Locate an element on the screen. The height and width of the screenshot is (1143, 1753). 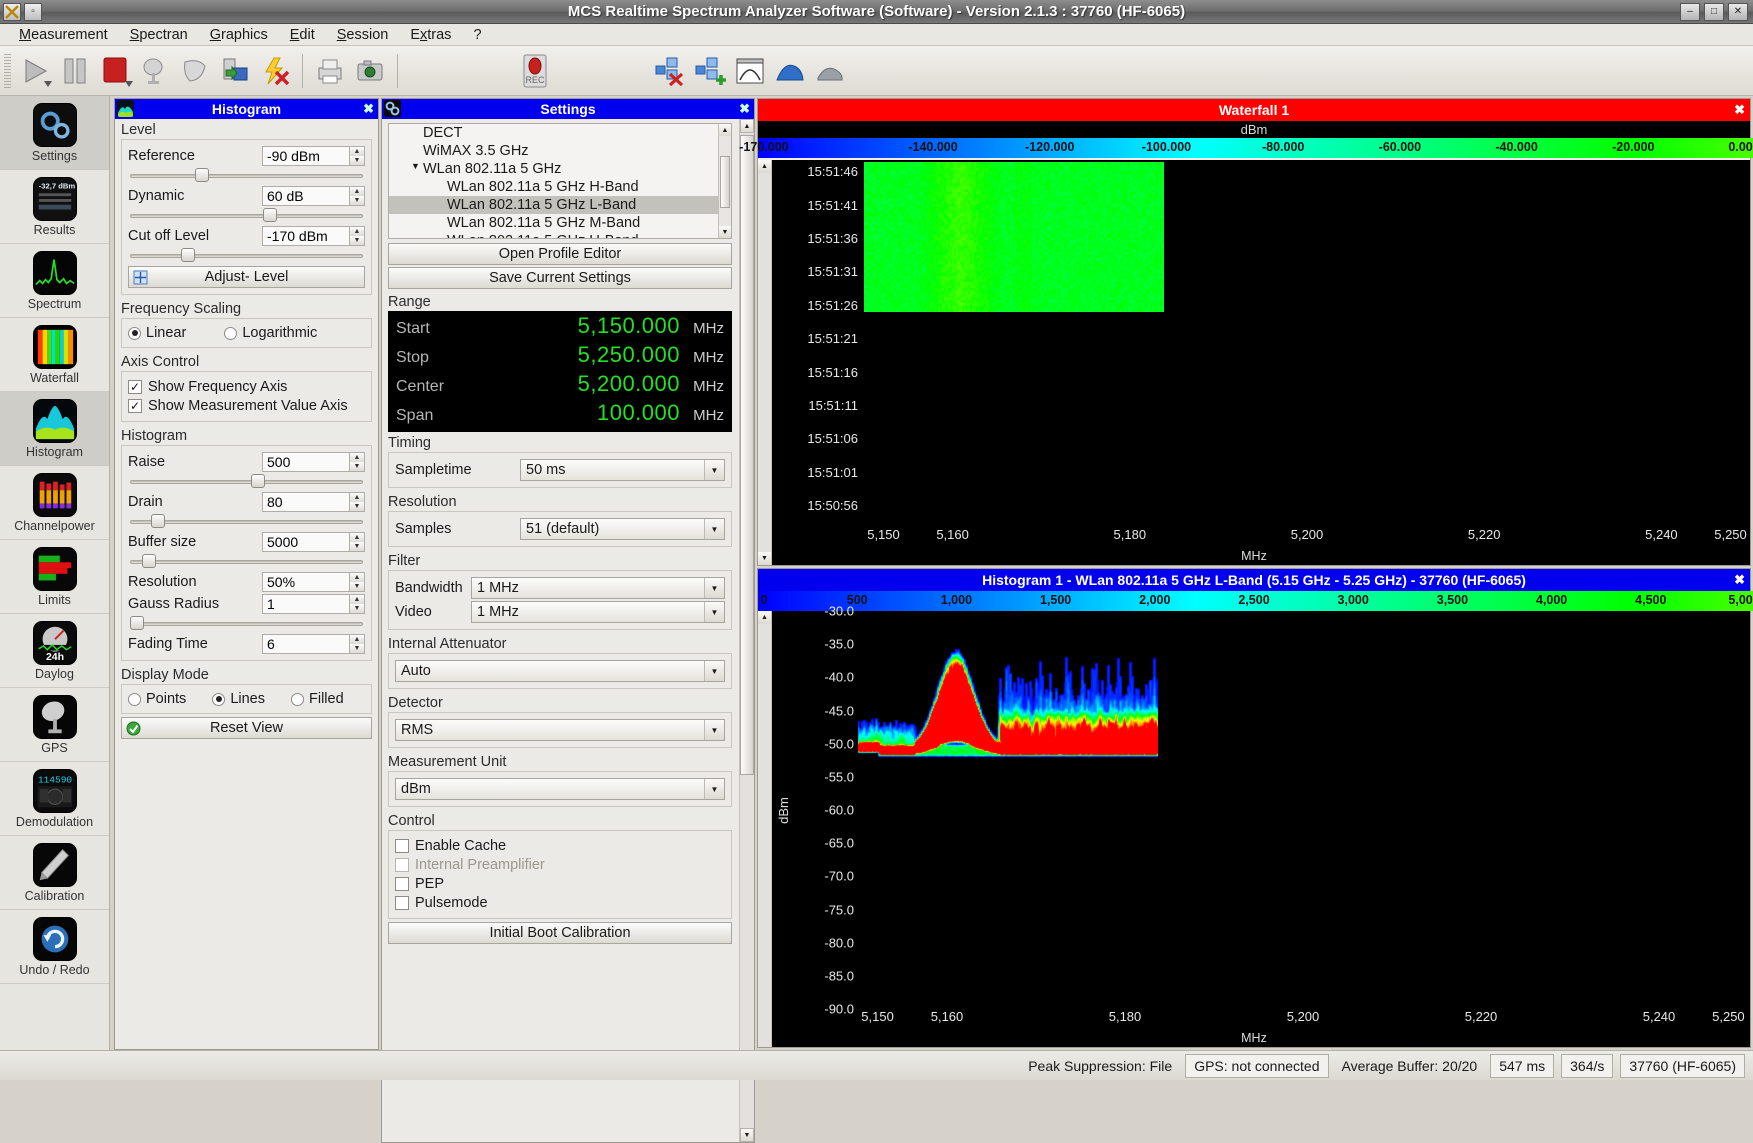
dynamic-slider-knob is located at coordinates (270, 215).